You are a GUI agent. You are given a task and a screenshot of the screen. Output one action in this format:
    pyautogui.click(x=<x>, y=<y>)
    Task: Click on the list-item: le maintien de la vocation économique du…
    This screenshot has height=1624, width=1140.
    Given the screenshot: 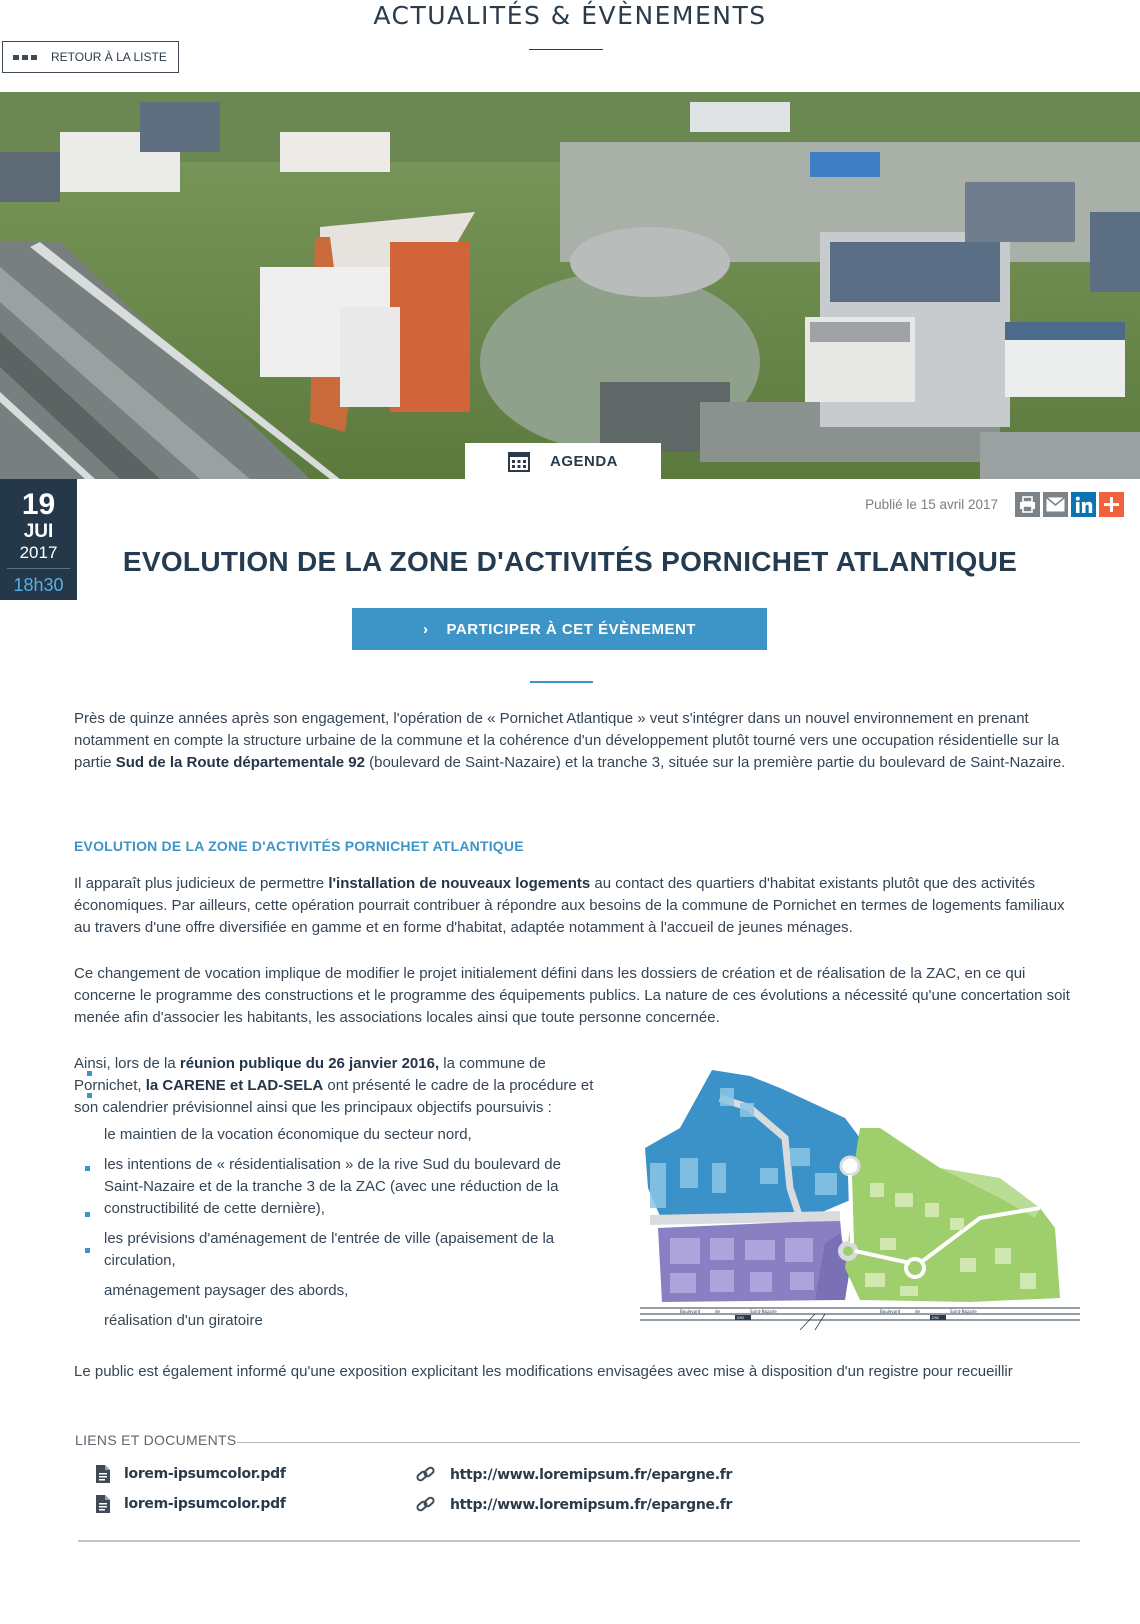 What is the action you would take?
    pyautogui.click(x=288, y=1134)
    